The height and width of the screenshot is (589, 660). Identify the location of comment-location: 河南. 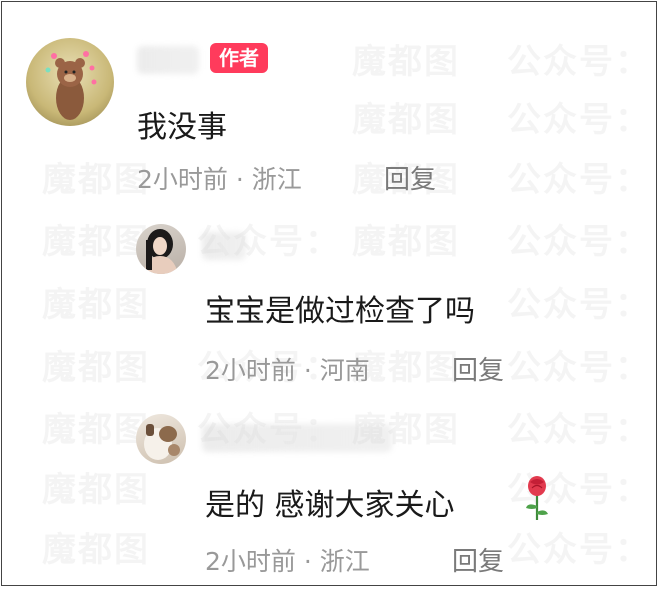
(344, 370).